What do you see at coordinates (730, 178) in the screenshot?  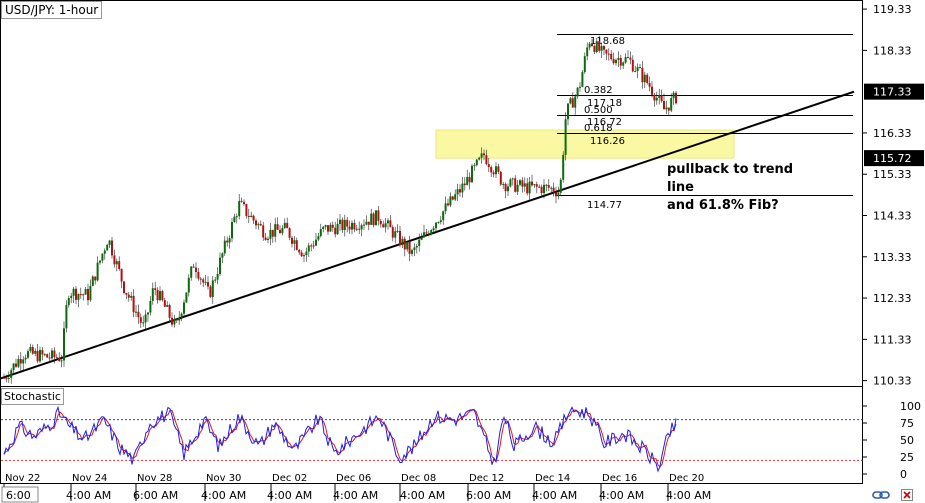 I see `annotation-line-1: pullback to trend line` at bounding box center [730, 178].